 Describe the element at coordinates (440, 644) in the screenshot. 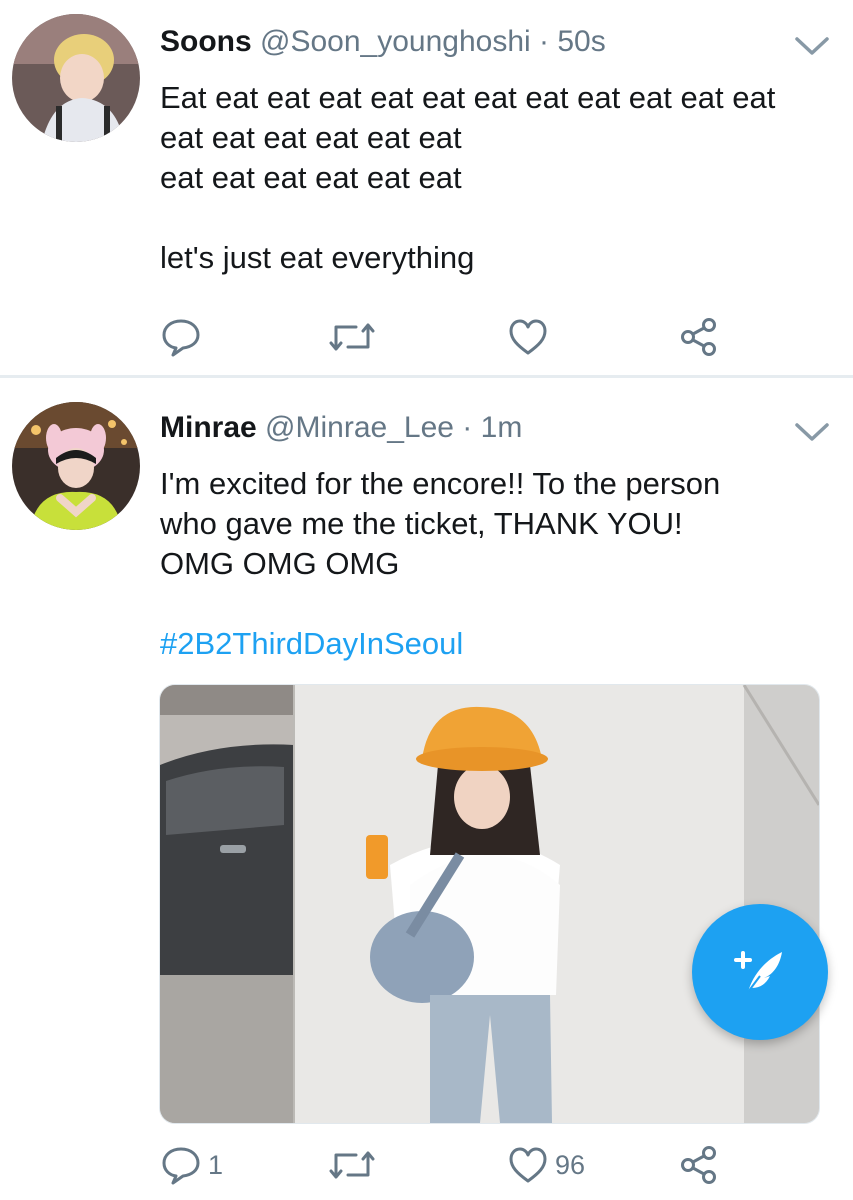

I see `hashtag-link: #2B2ThirdDayInSeoul` at that location.